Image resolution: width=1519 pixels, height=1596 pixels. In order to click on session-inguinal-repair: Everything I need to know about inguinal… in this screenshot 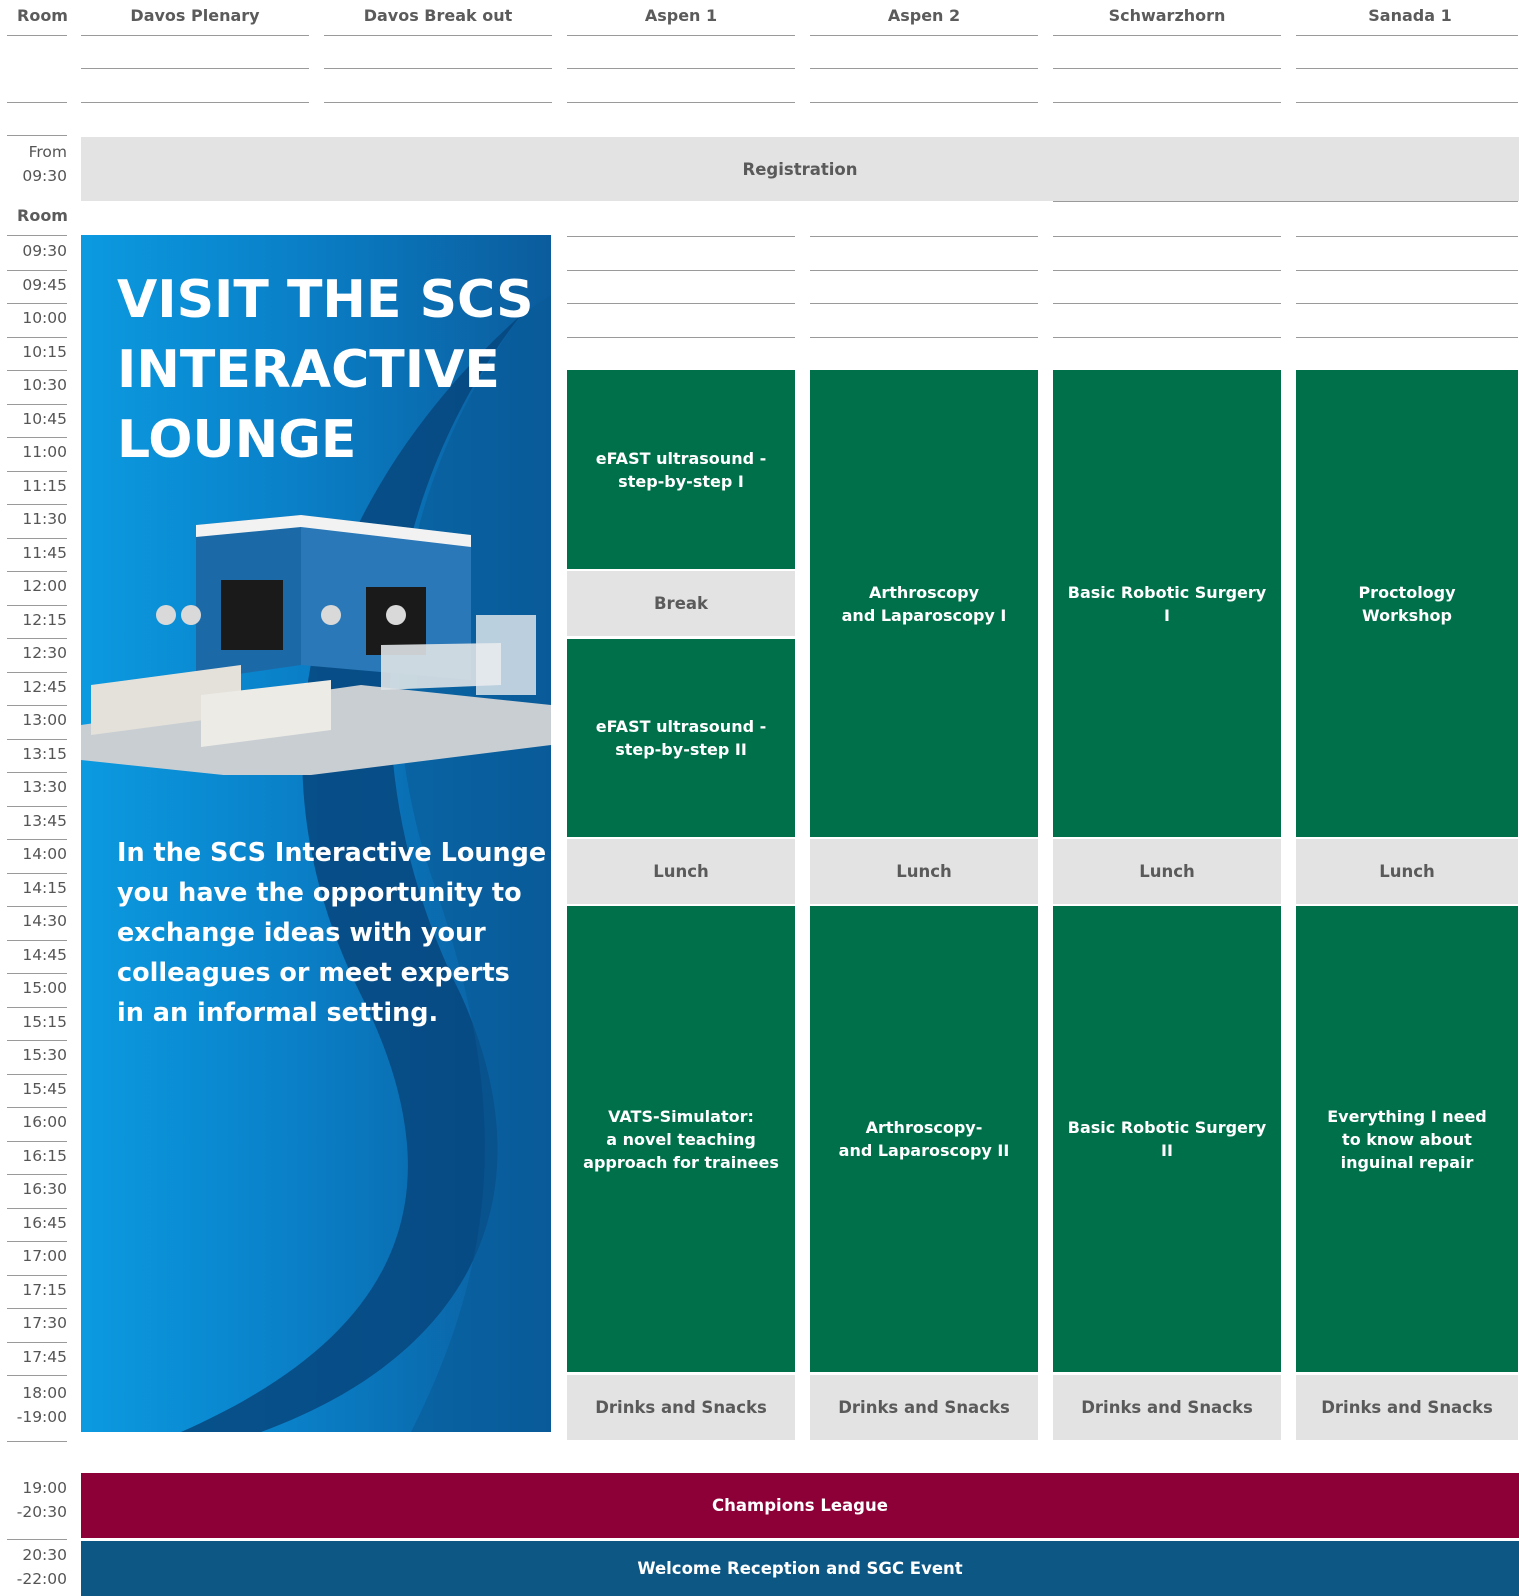, I will do `click(1407, 1139)`.